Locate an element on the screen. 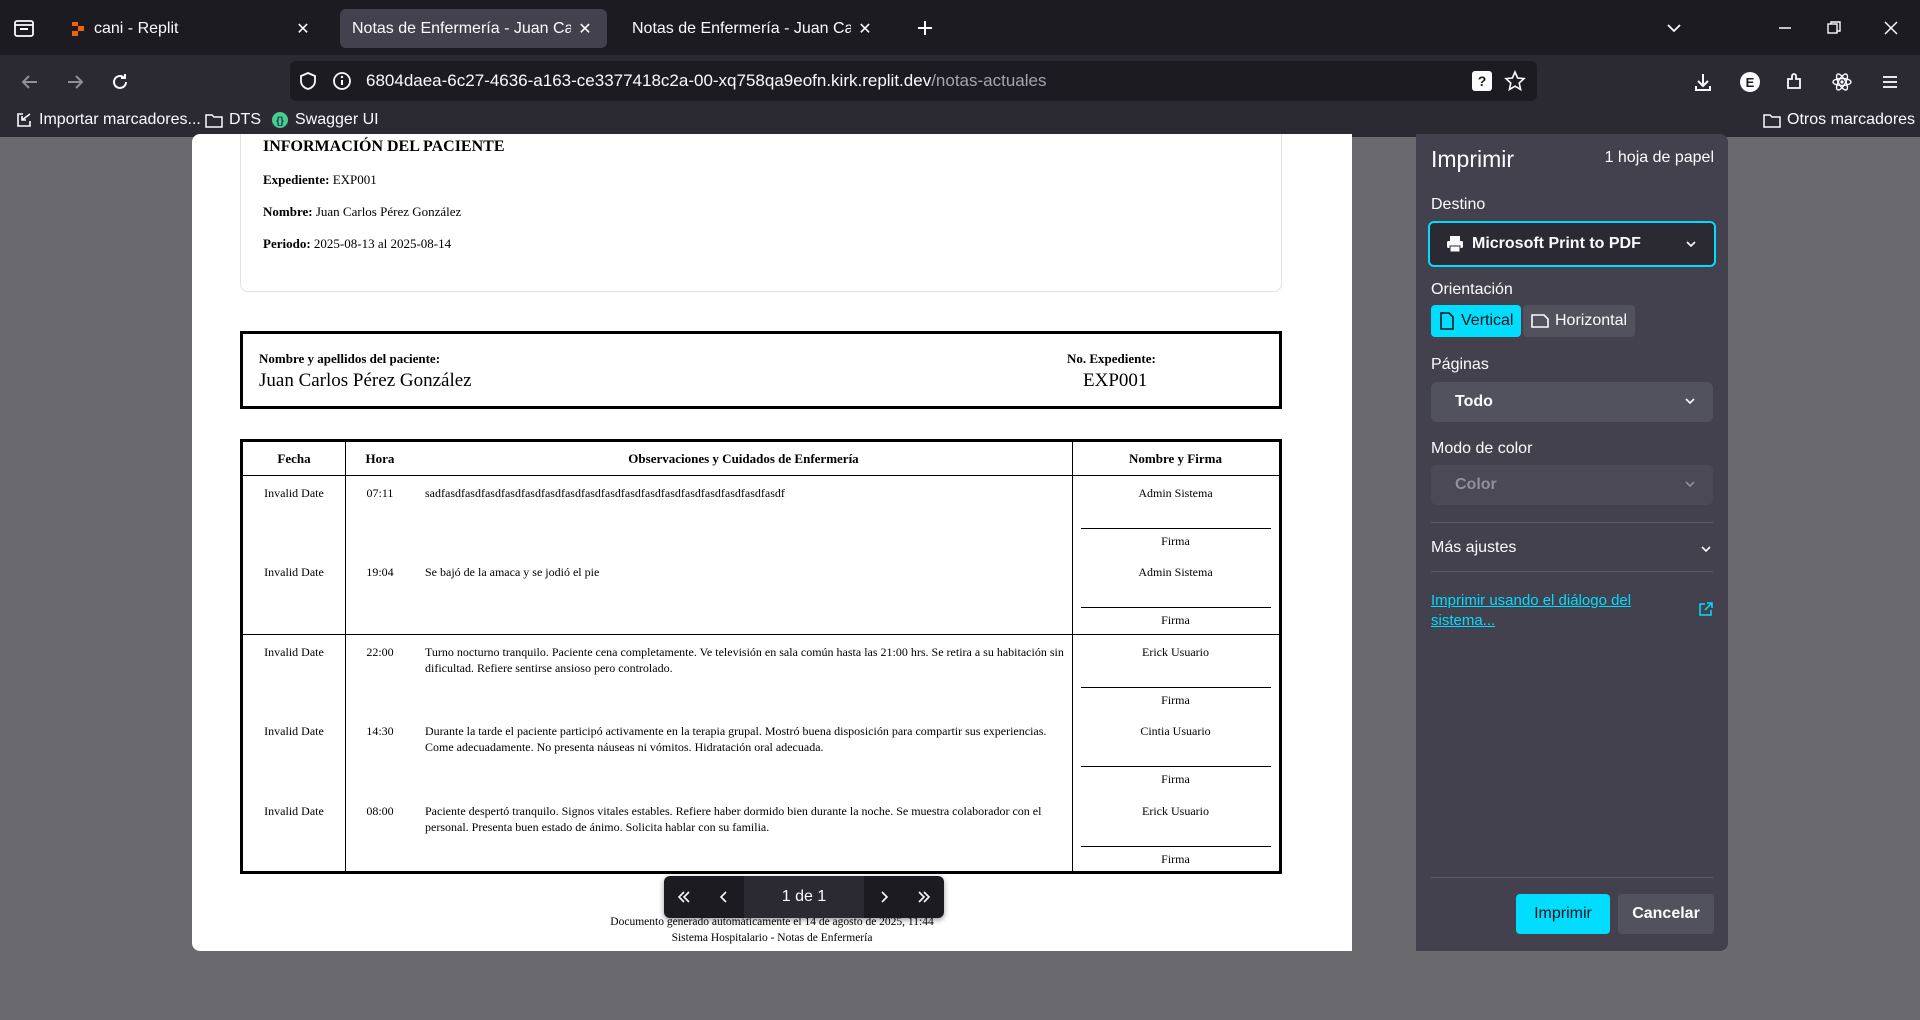 This screenshot has height=1020, width=1920. pages-value: Todo is located at coordinates (1474, 401).